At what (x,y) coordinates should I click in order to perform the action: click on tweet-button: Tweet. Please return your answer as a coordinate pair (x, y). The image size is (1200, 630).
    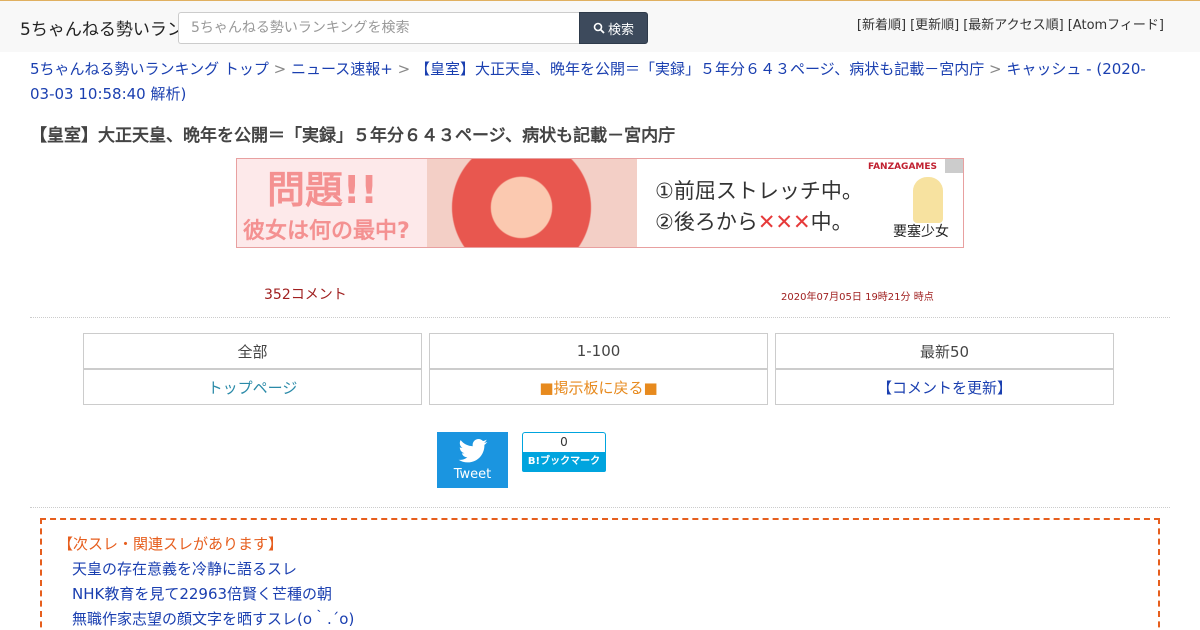
    Looking at the image, I should click on (472, 460).